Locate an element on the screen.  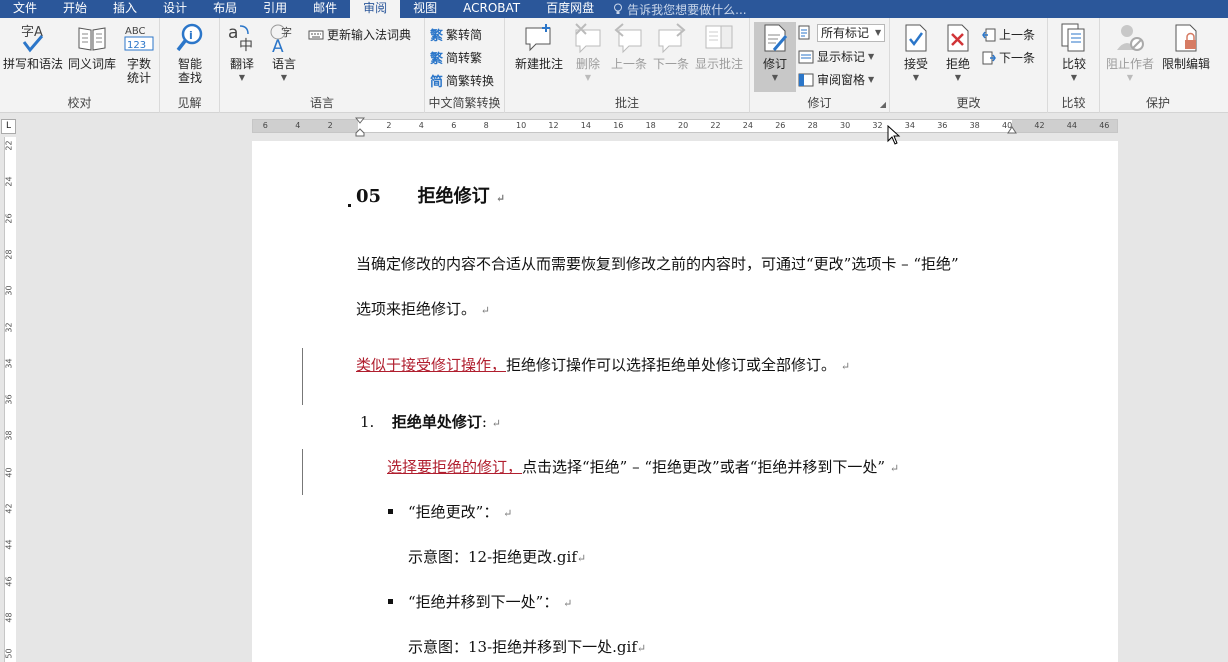
new-comment-button: 新建批注 is located at coordinates (539, 46).